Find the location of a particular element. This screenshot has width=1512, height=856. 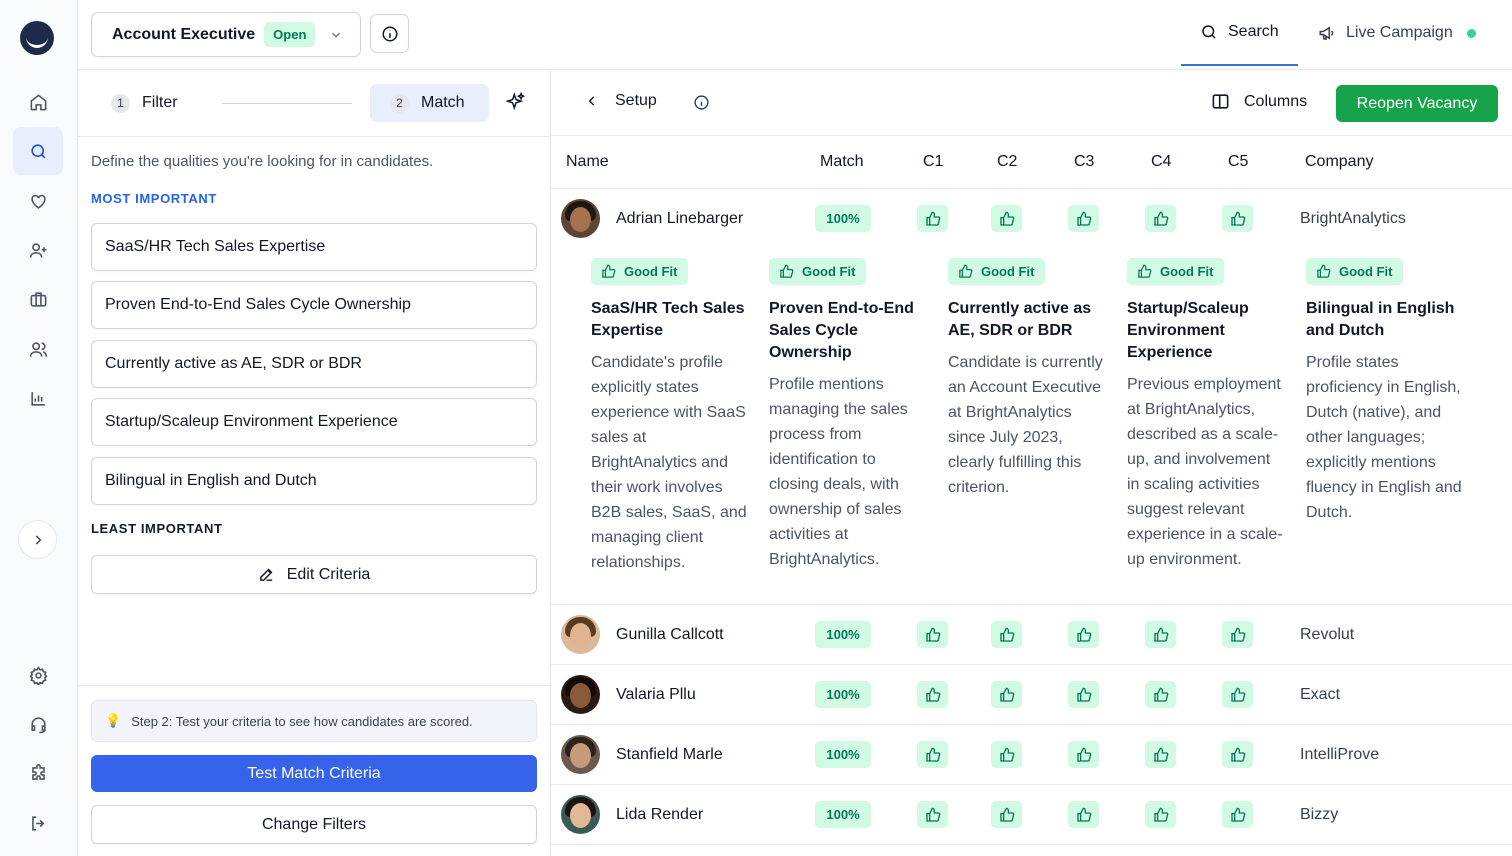

candidate-company: BrightAnalytics is located at coordinates (1353, 218).